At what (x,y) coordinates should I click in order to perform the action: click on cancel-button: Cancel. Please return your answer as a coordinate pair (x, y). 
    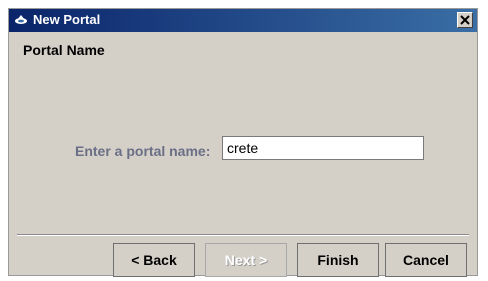
    Looking at the image, I should click on (426, 260).